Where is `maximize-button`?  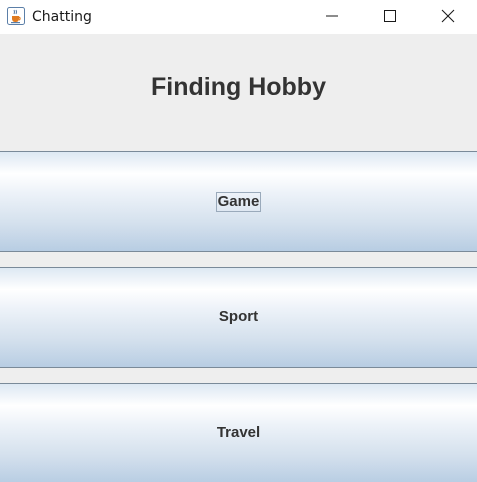
maximize-button is located at coordinates (390, 16).